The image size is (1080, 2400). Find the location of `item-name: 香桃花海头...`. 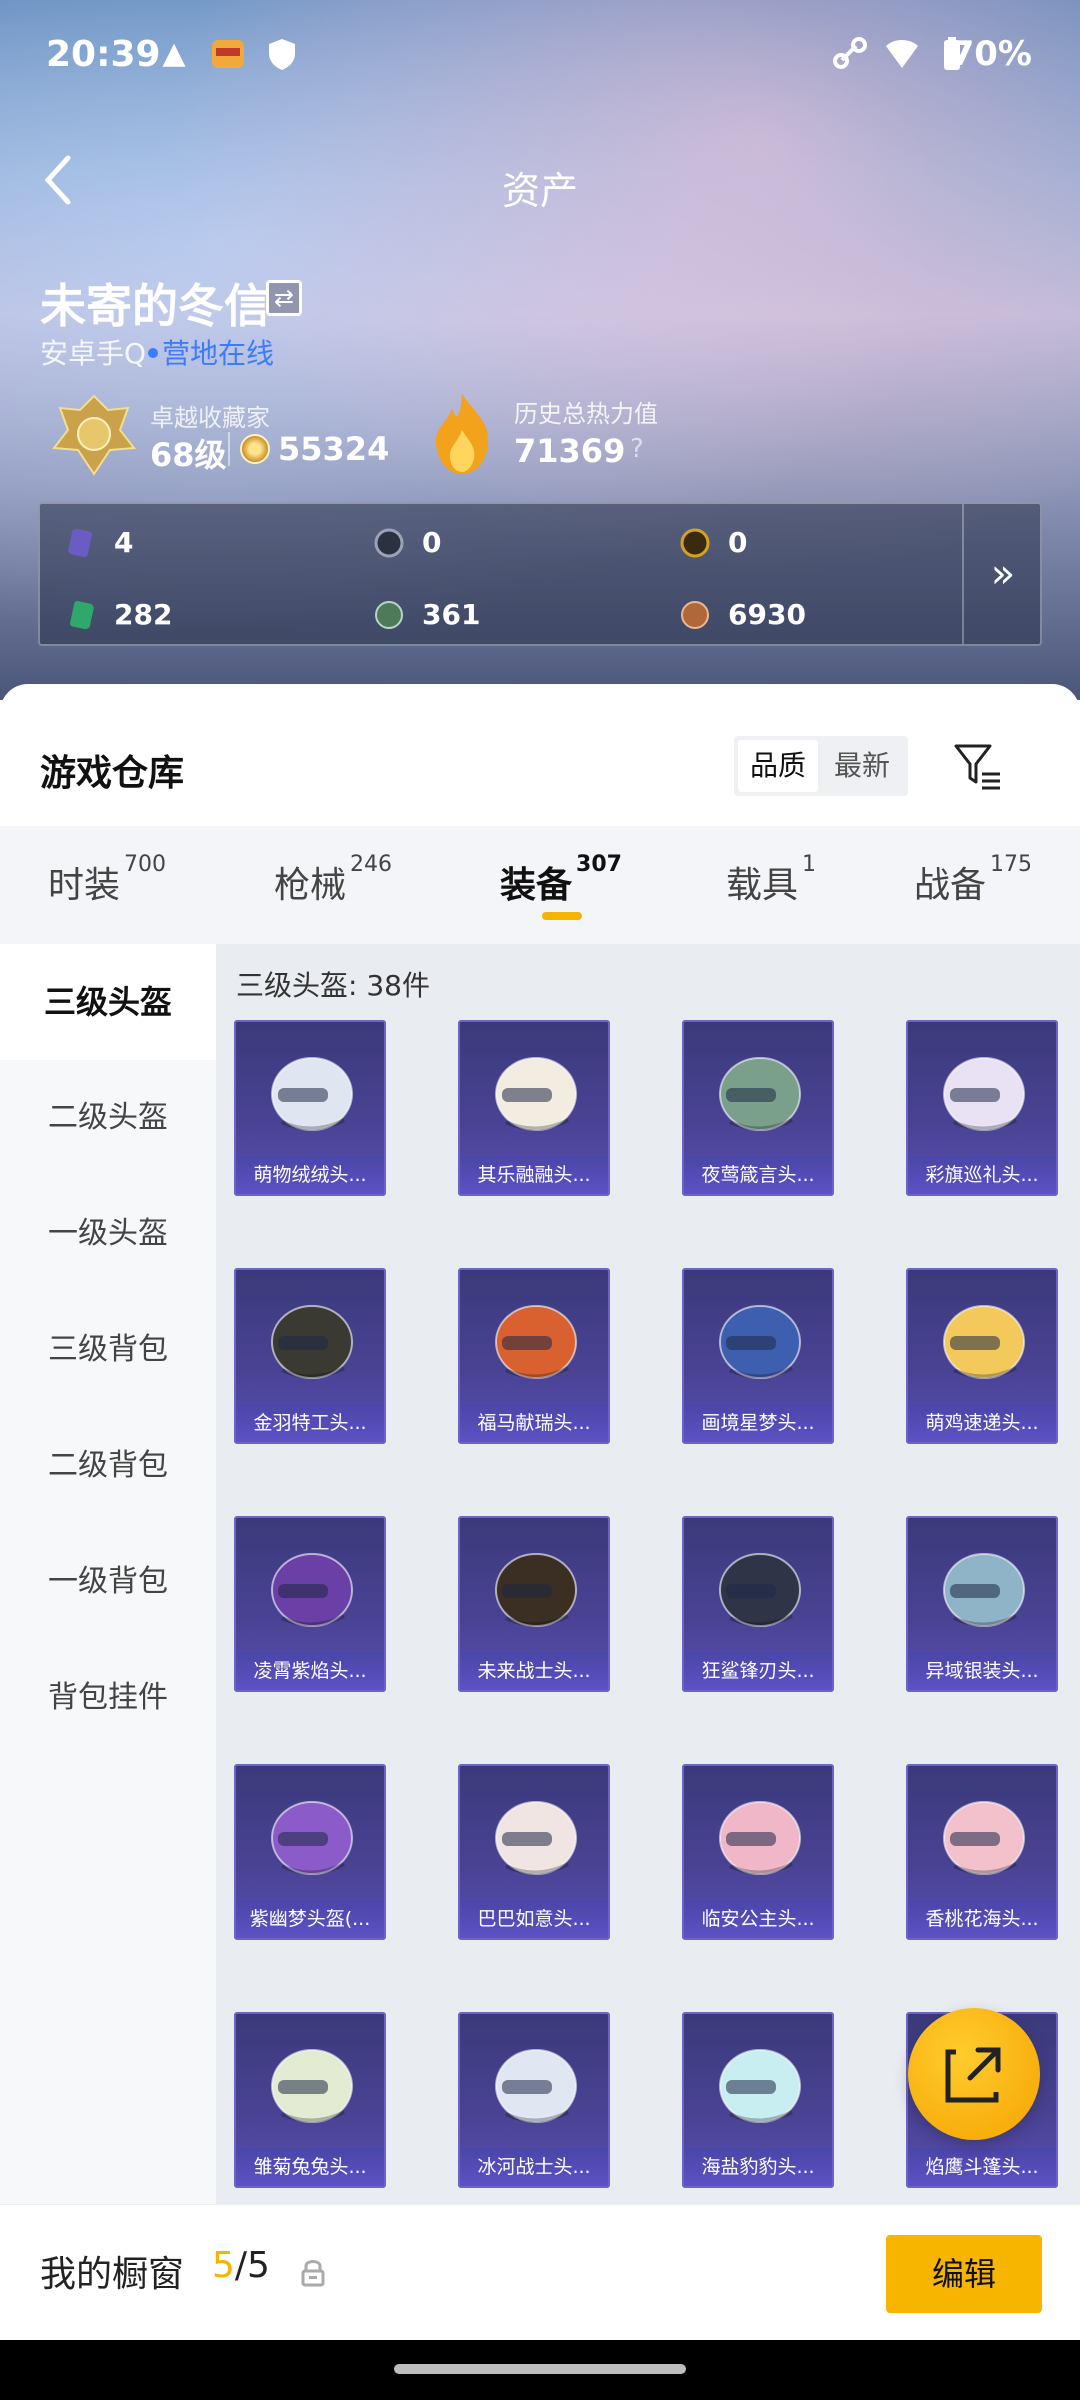

item-name: 香桃花海头... is located at coordinates (982, 1919).